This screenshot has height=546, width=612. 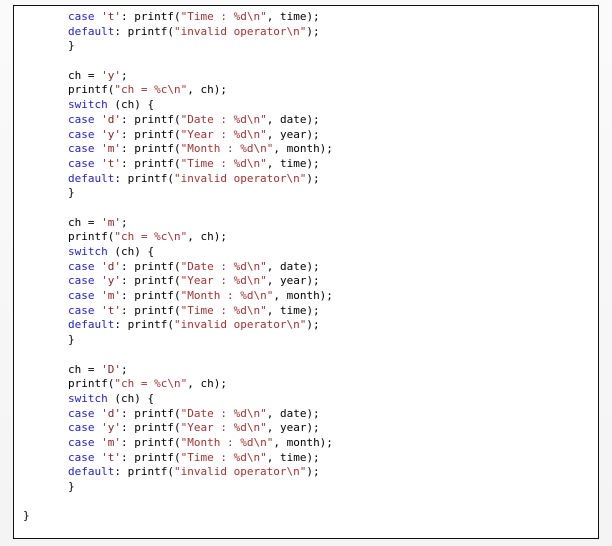 I want to click on code-line: case 'm': printf("Month : %d\n", month);, so click(x=306, y=443).